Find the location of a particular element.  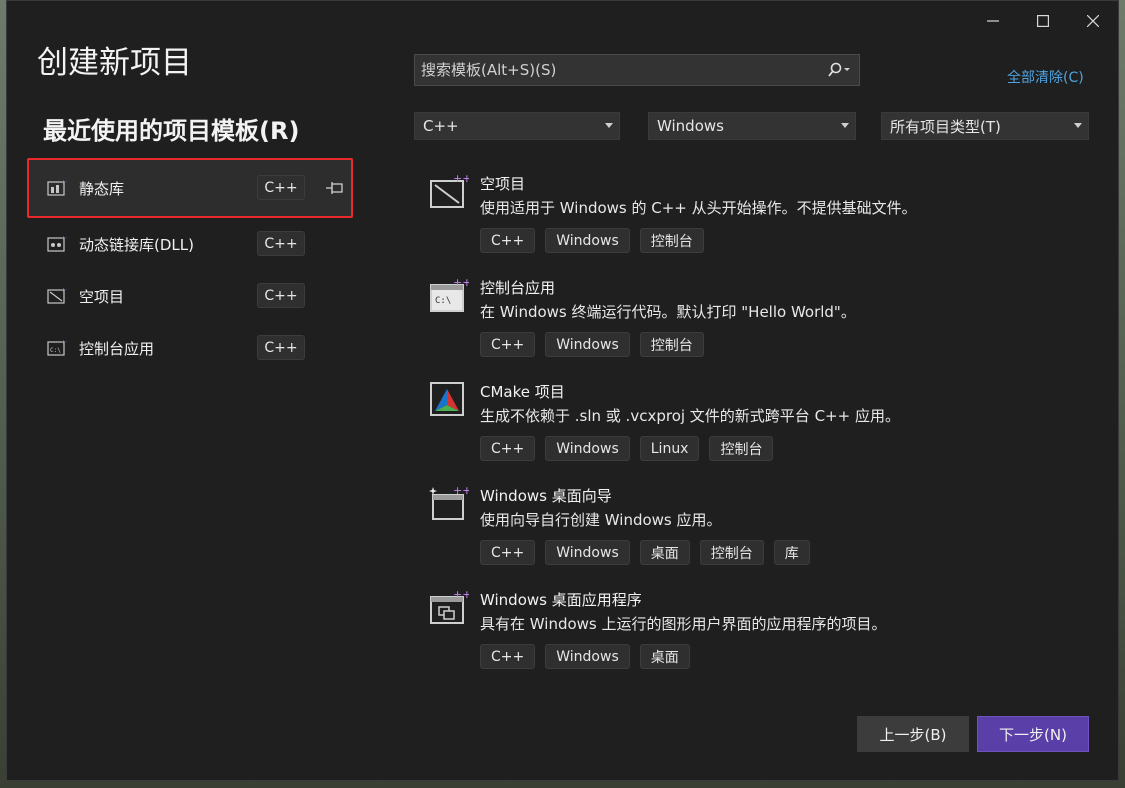

template-name: CMake 项目 is located at coordinates (522, 392).